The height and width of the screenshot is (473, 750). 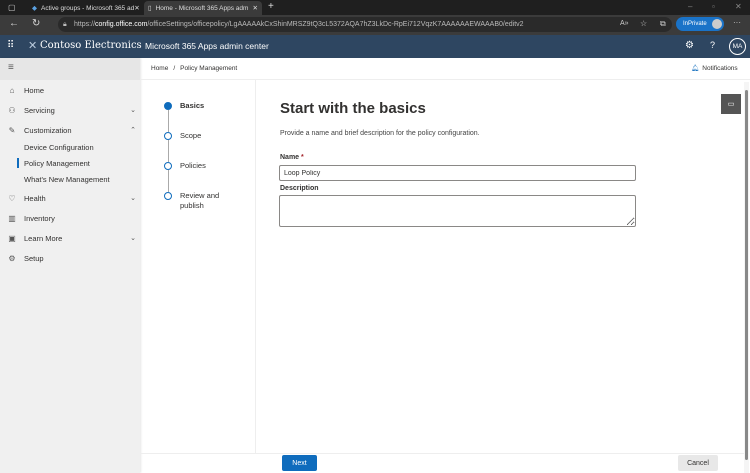 I want to click on breadcrumb-home: Home, so click(x=159, y=68).